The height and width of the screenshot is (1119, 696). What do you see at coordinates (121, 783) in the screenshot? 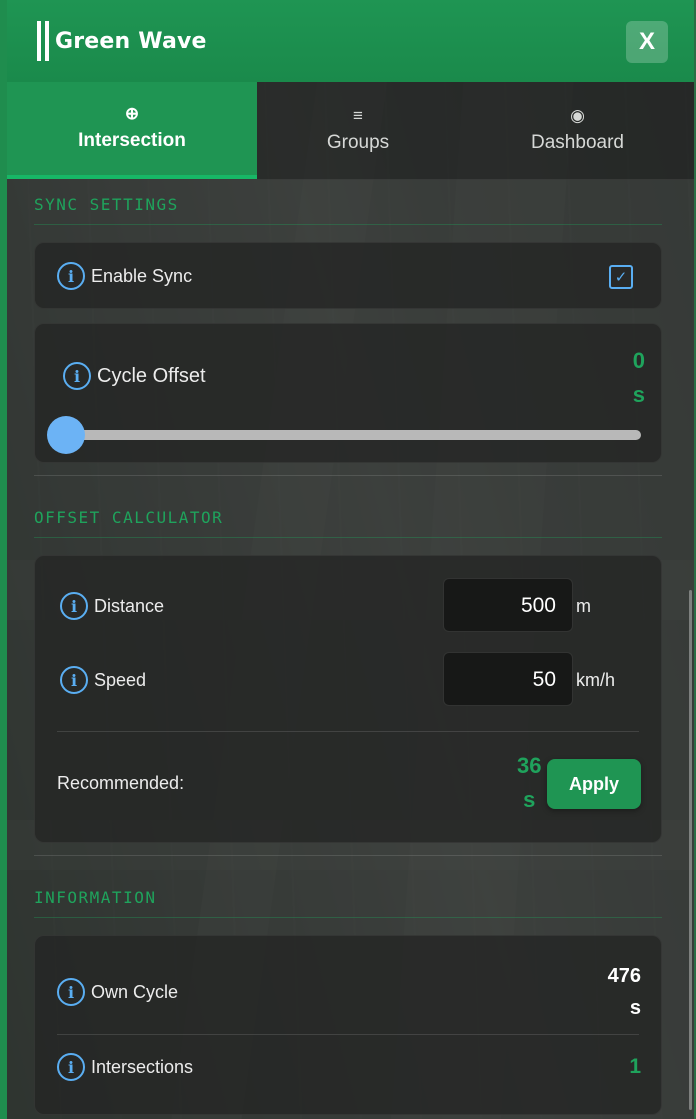
I see `recommended-label: Recommended:` at bounding box center [121, 783].